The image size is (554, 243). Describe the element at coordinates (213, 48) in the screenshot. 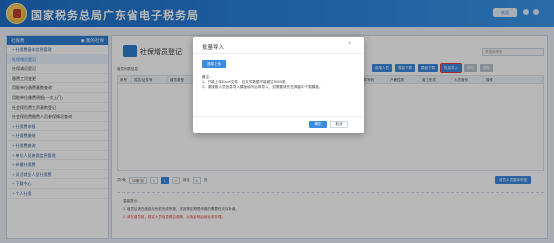

I see `dialog-title: 批量导入` at that location.